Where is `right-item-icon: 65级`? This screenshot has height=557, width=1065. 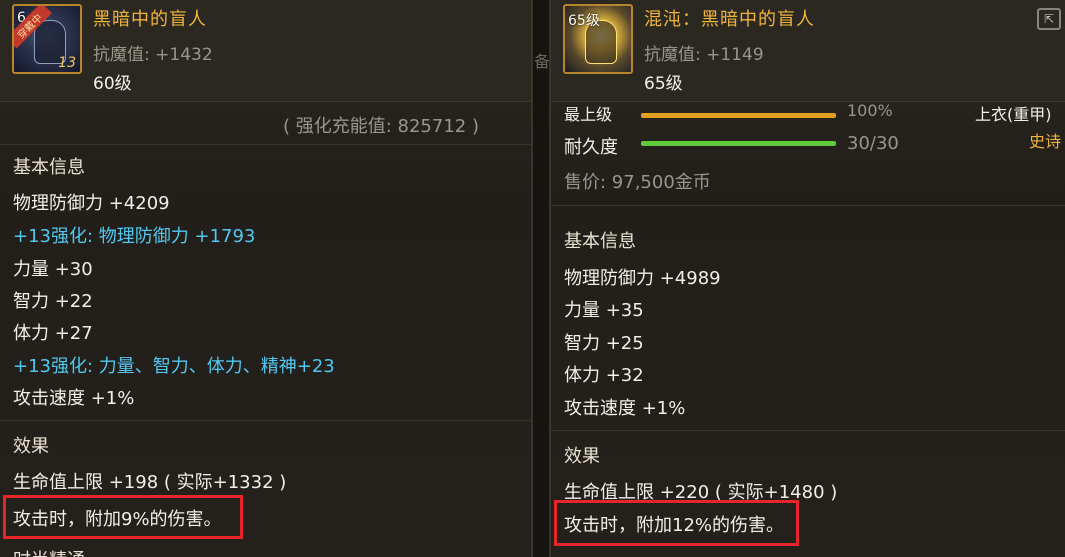 right-item-icon: 65级 is located at coordinates (598, 39).